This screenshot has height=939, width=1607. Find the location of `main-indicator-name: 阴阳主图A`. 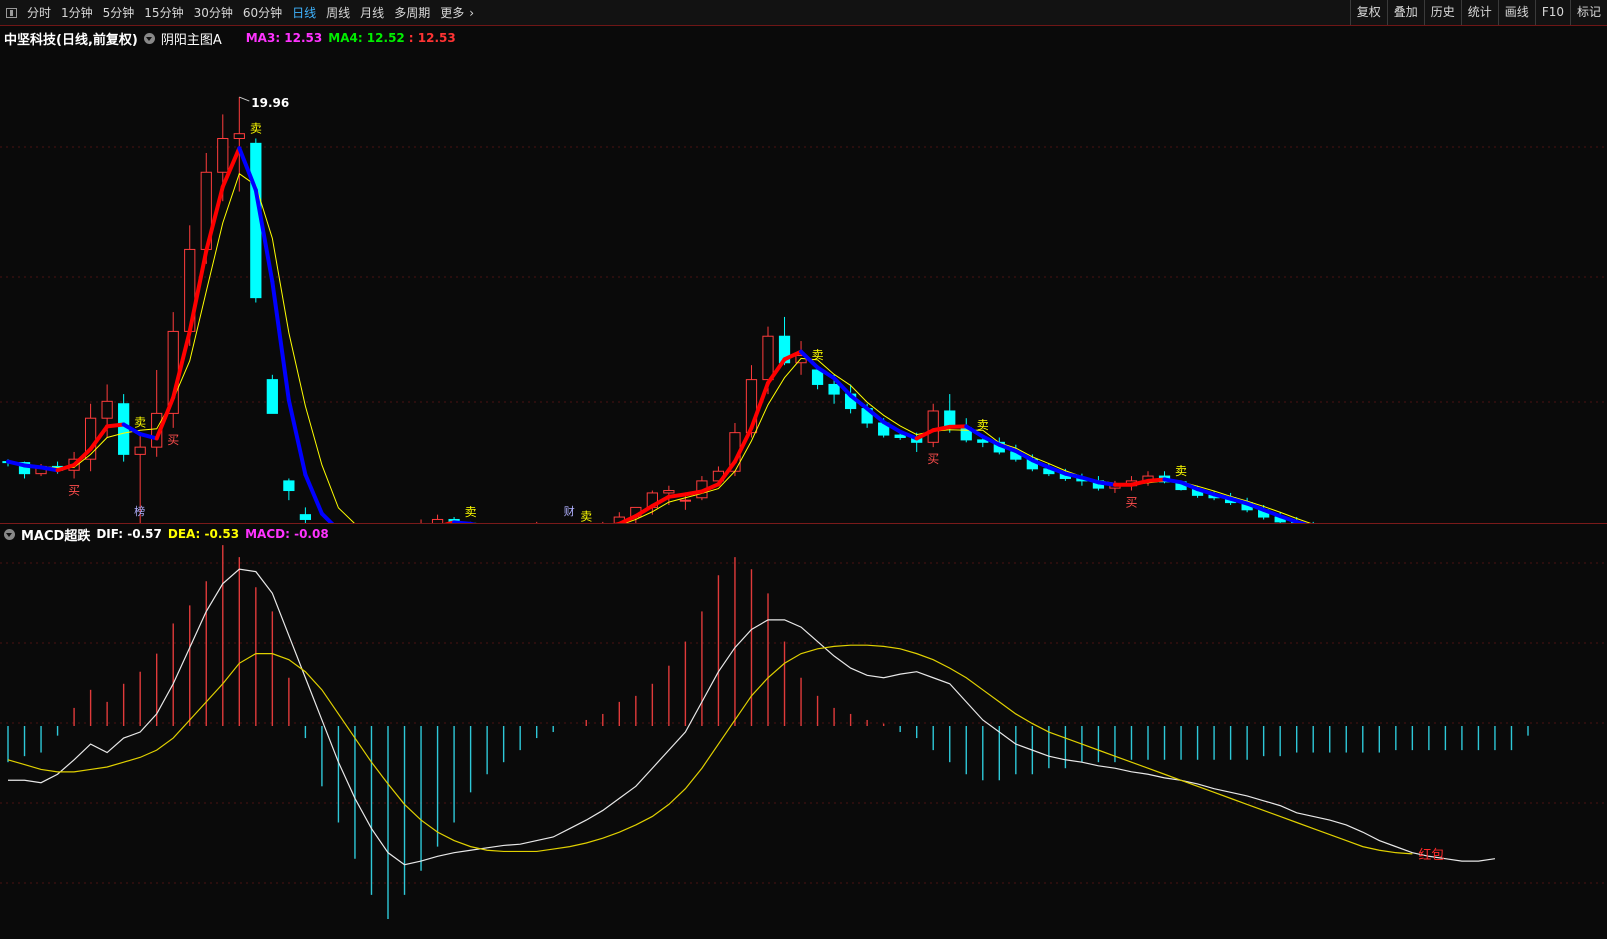

main-indicator-name: 阴阳主图A is located at coordinates (191, 38).